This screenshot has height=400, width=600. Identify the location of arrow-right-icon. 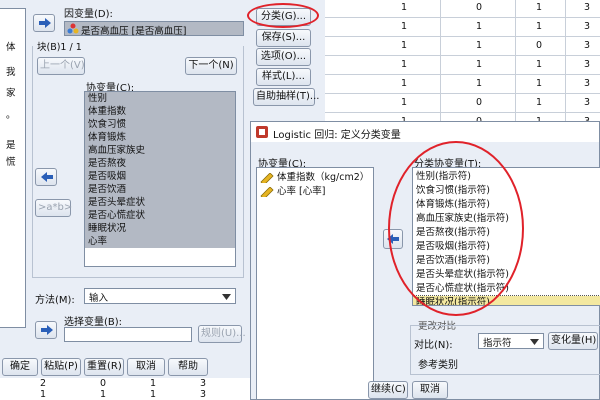
(45, 23).